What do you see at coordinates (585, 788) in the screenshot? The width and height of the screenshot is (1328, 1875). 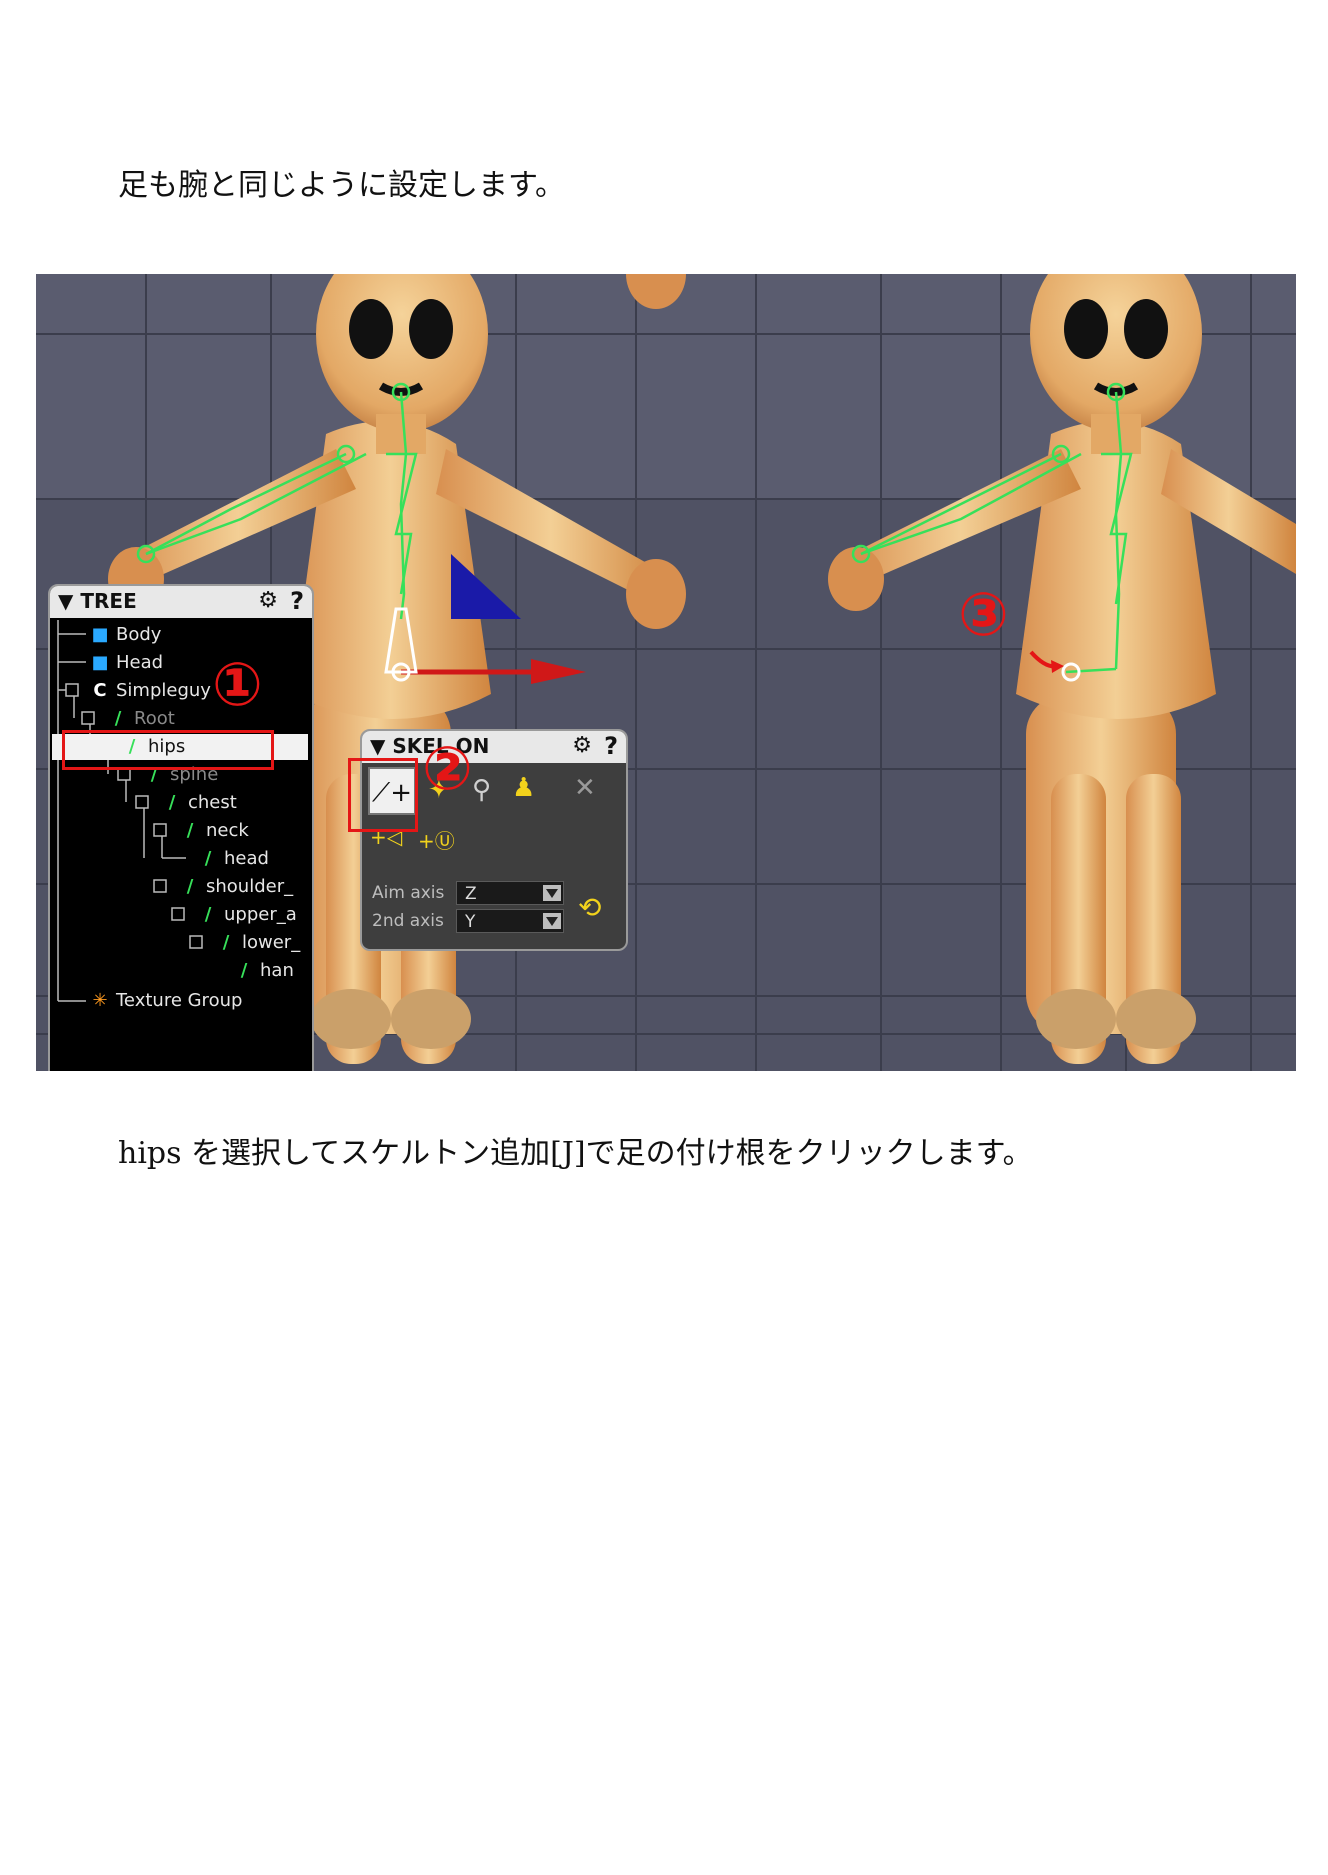 I see `ik-tool-button: ✕` at bounding box center [585, 788].